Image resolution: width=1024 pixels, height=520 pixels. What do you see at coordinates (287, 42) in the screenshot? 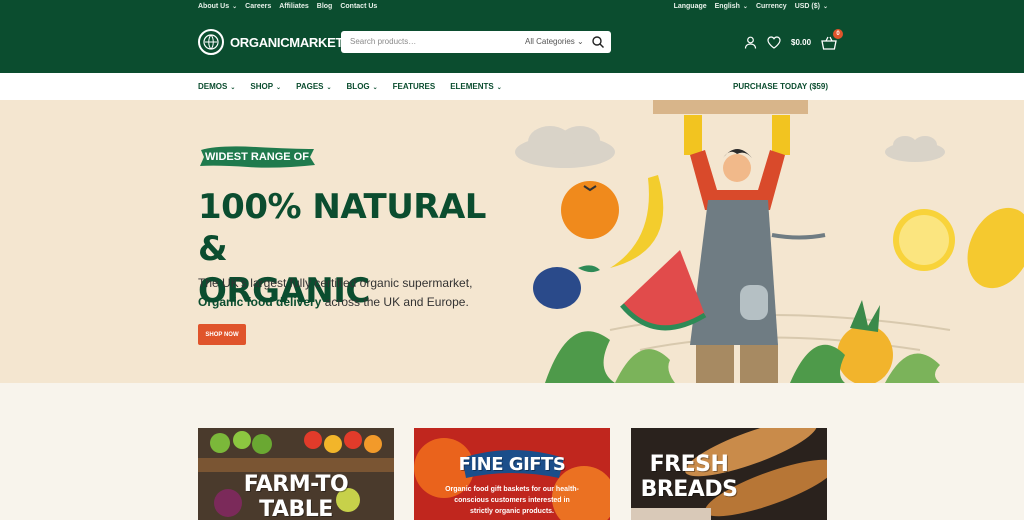
I see `logo-text: ORGANICMARKET` at bounding box center [287, 42].